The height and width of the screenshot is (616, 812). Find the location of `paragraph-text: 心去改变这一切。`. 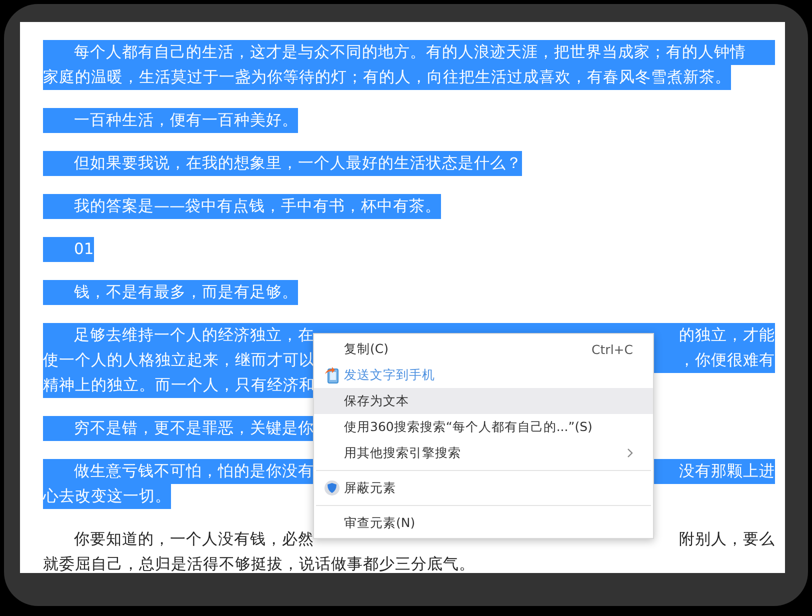

paragraph-text: 心去改变这一切。 is located at coordinates (107, 496).